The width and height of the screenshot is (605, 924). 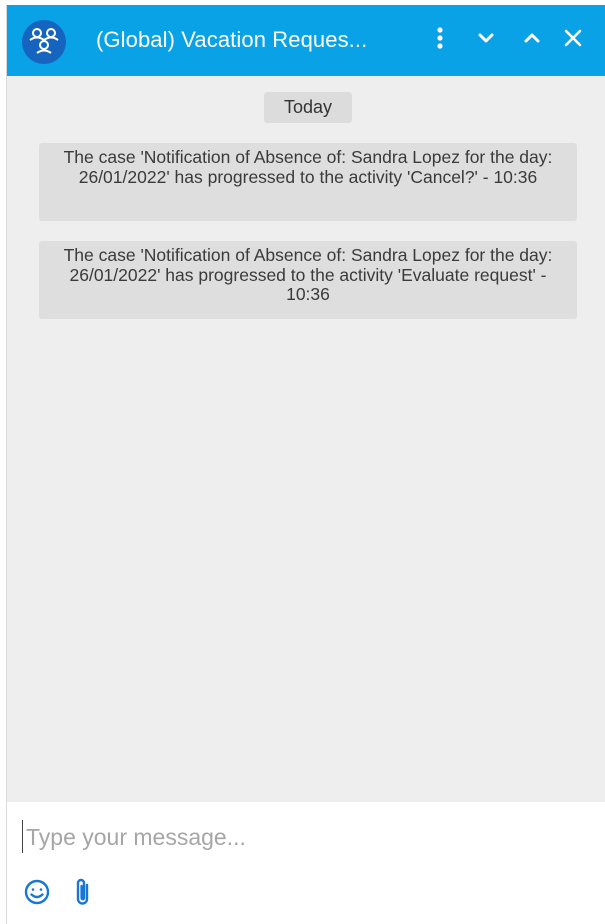 I want to click on close-icon, so click(x=573, y=40).